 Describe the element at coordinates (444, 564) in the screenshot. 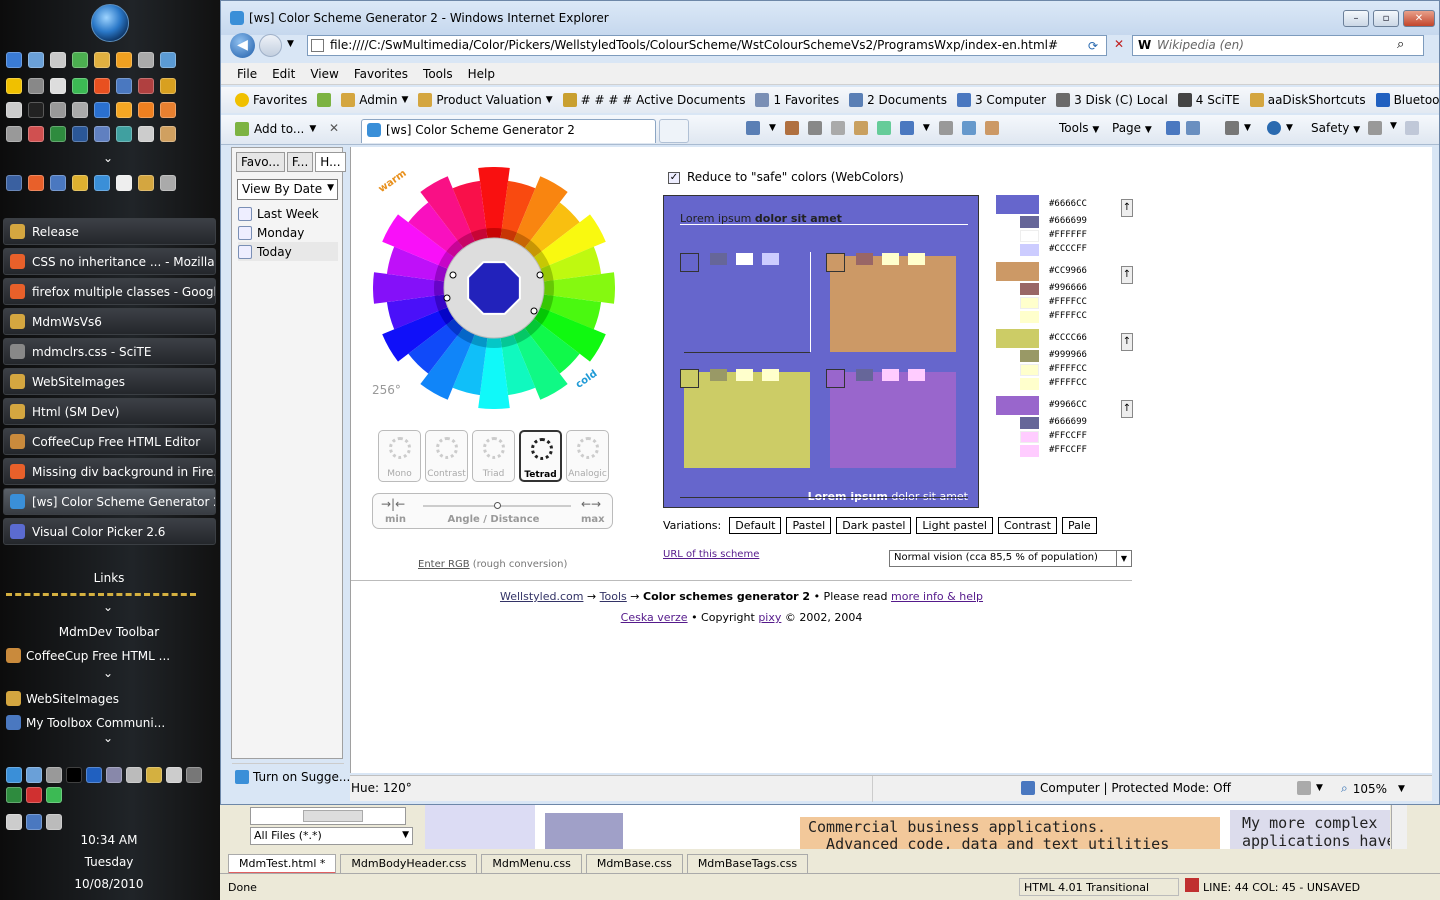

I see `enter-rgb-link: Enter RGB` at that location.